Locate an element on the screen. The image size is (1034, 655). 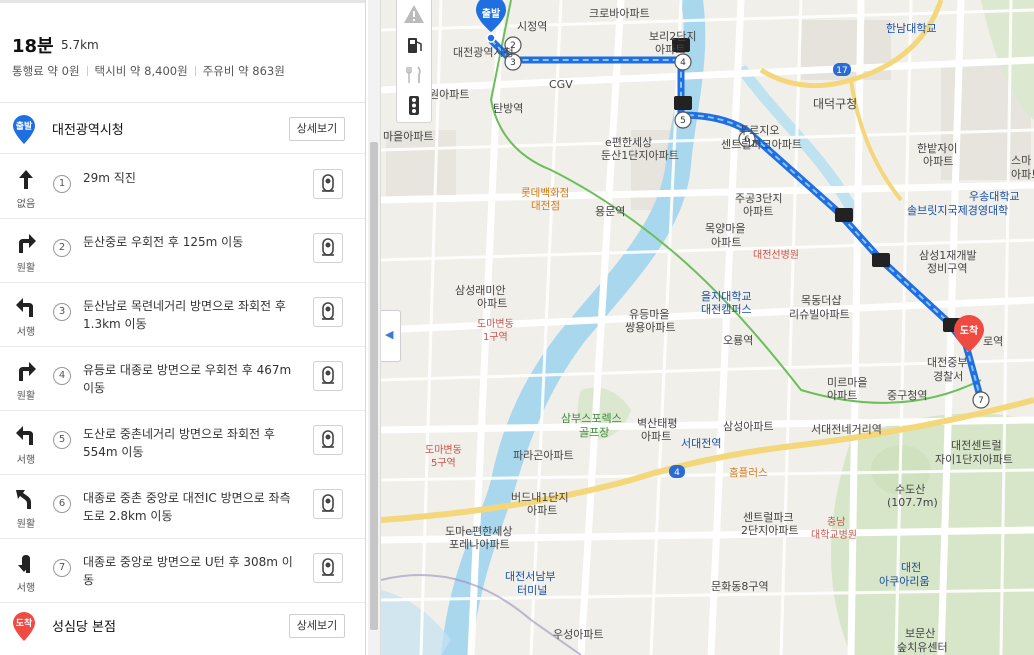
taxi-cost: 택시비 약 8,400원 is located at coordinates (141, 71).